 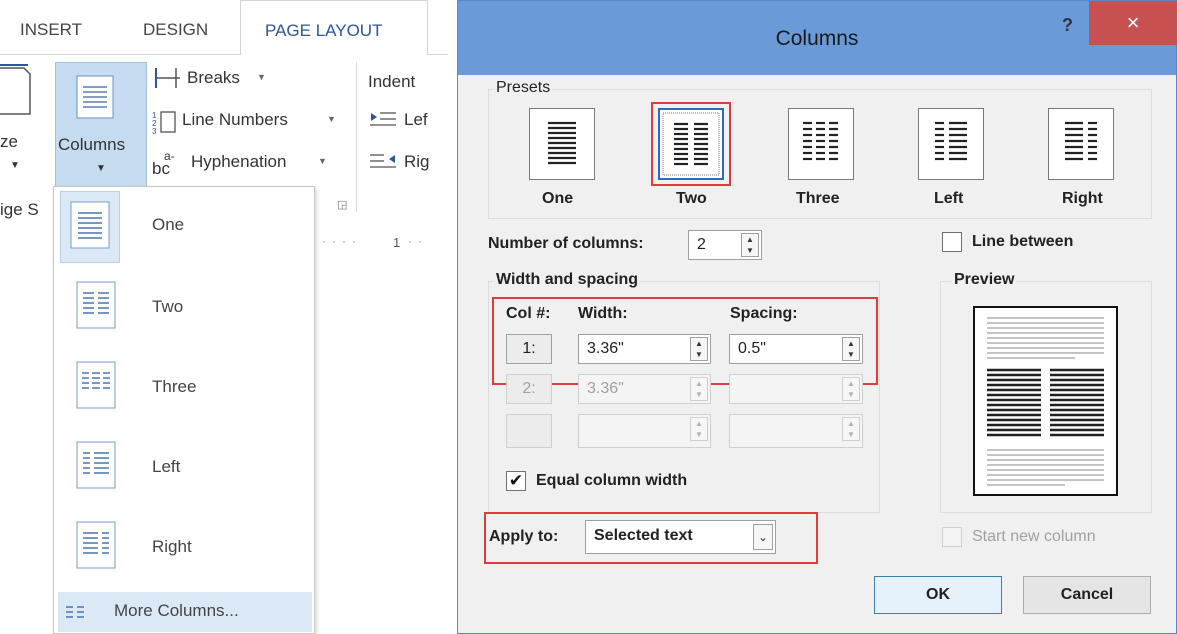 I want to click on preset-three, so click(x=821, y=144).